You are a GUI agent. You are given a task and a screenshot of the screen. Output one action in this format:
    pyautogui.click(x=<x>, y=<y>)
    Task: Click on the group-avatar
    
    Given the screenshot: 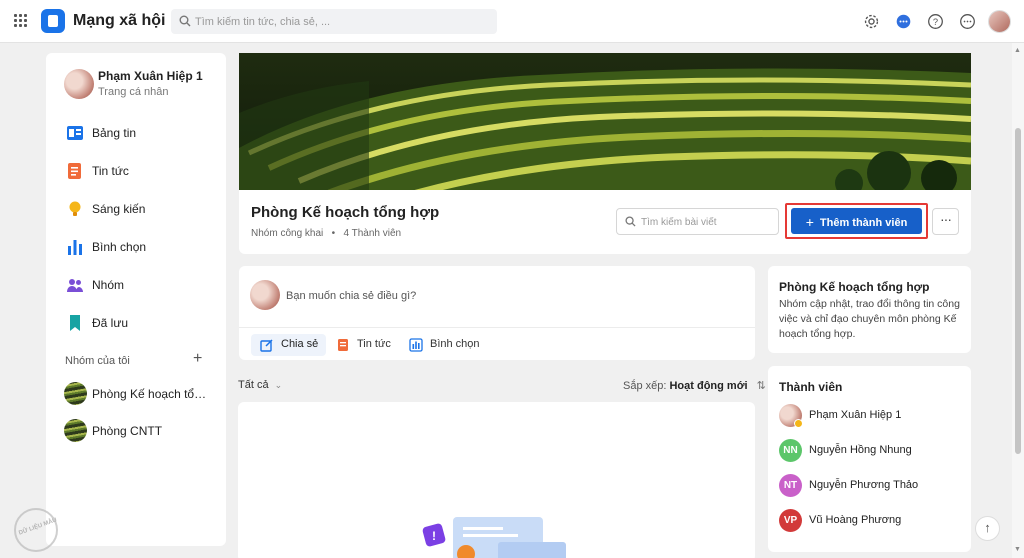 What is the action you would take?
    pyautogui.click(x=75, y=393)
    